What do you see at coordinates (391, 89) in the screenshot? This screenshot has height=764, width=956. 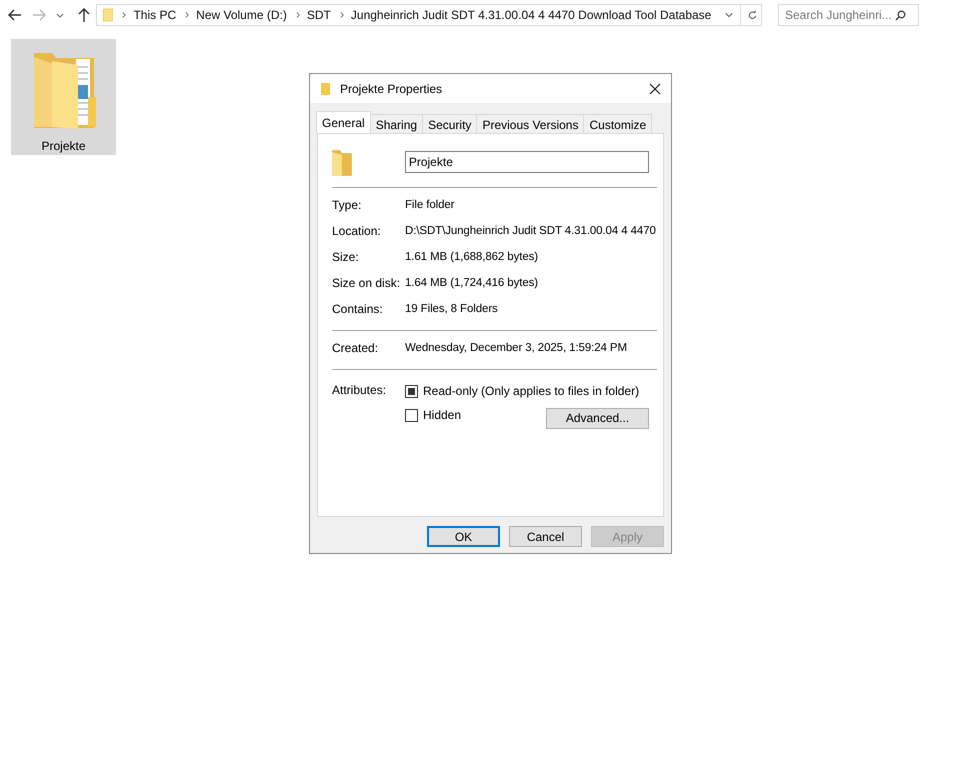 I see `dialog-title: Projekte Properties` at bounding box center [391, 89].